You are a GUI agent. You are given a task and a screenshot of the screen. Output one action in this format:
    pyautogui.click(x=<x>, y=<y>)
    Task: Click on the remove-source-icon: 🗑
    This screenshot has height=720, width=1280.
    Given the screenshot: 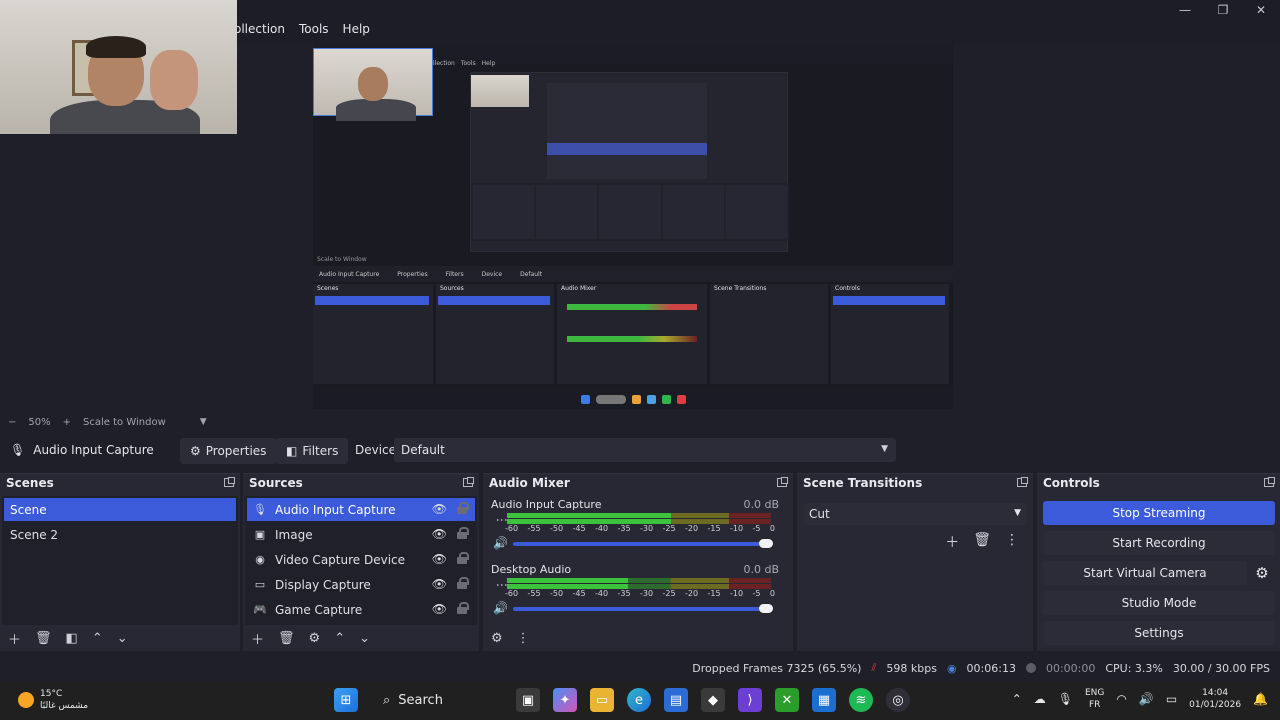 What is the action you would take?
    pyautogui.click(x=286, y=638)
    